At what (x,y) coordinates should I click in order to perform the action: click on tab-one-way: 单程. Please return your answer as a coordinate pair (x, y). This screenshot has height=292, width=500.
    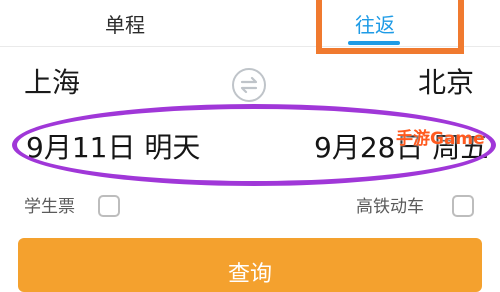
    Looking at the image, I should click on (125, 23).